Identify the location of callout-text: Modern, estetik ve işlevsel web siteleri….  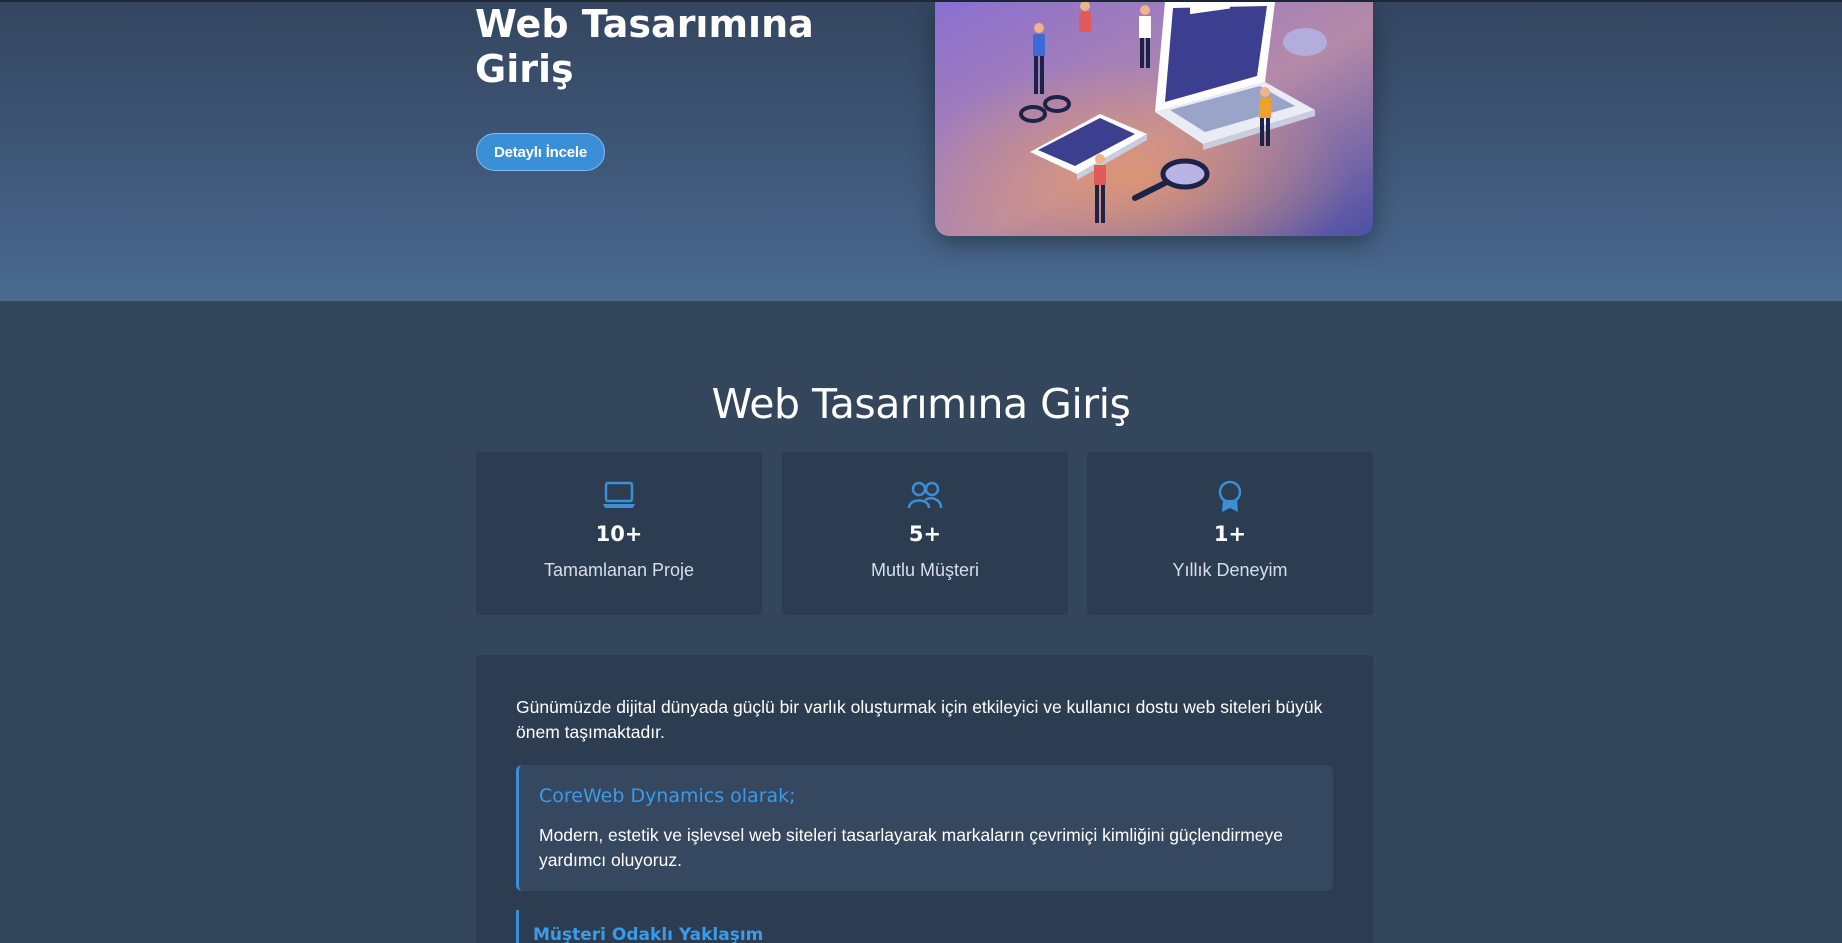
(911, 847).